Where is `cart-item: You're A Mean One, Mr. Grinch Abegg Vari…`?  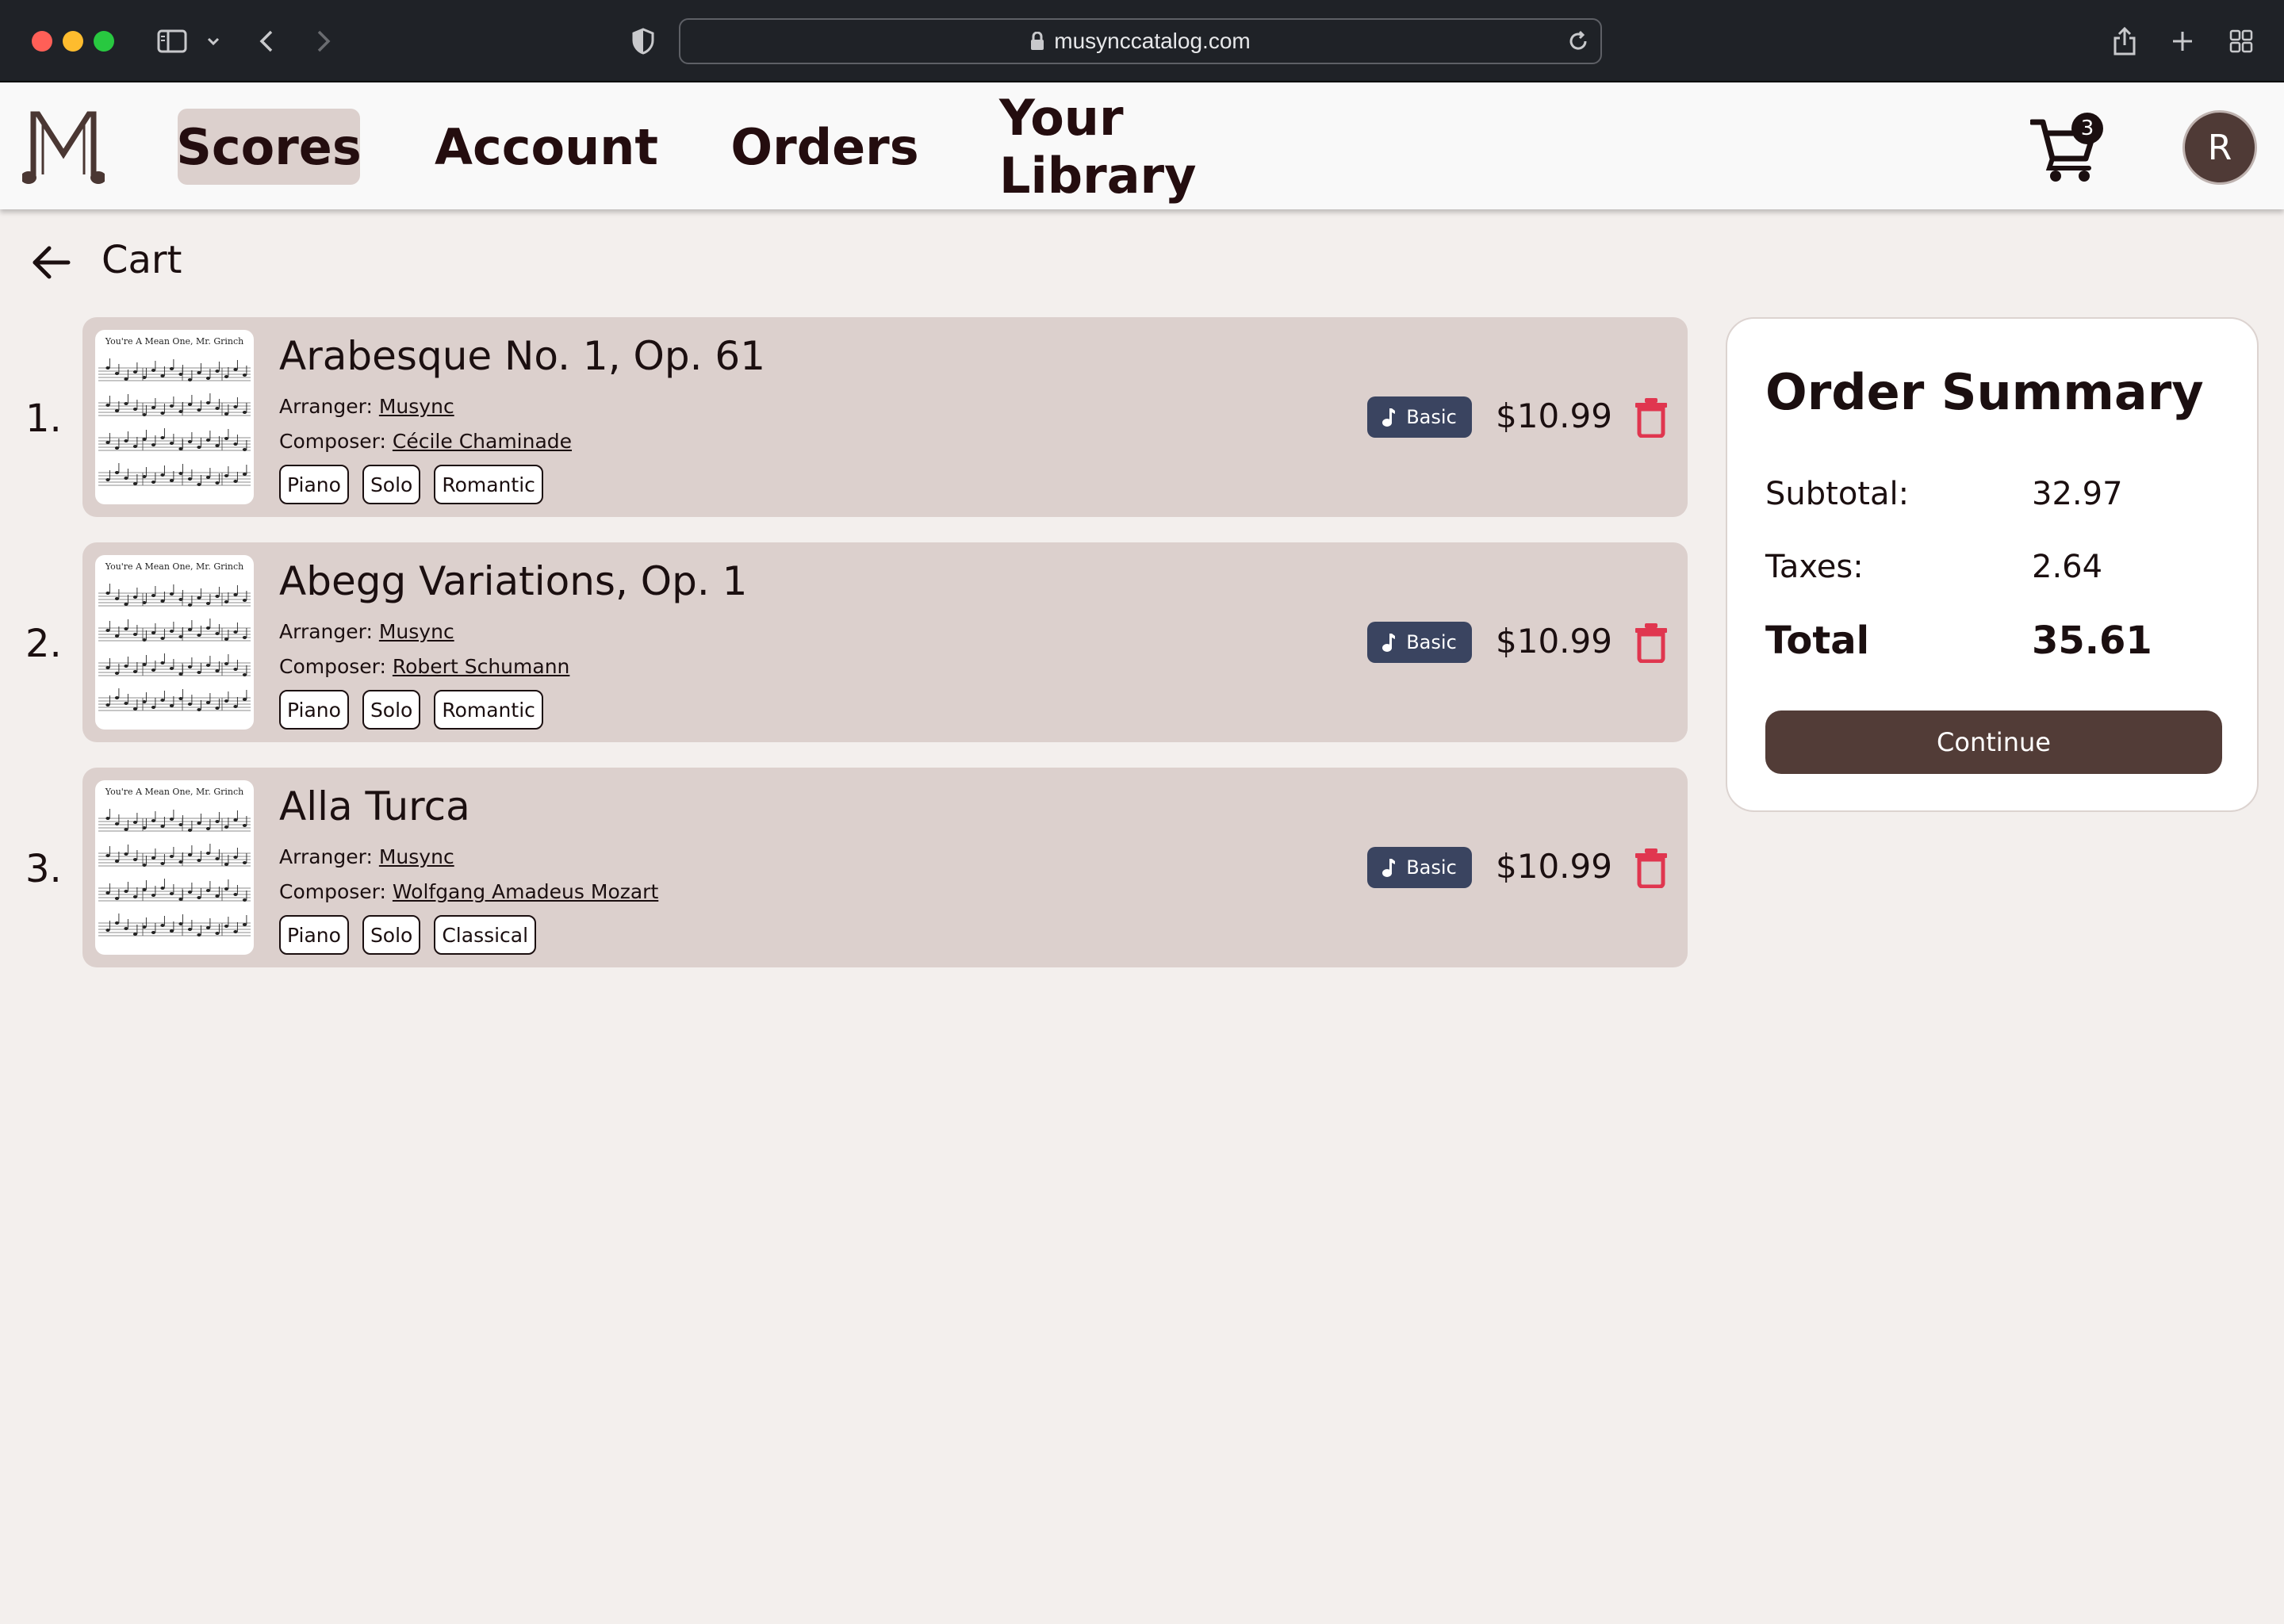 cart-item: You're A Mean One, Mr. Grinch Abegg Vari… is located at coordinates (885, 642).